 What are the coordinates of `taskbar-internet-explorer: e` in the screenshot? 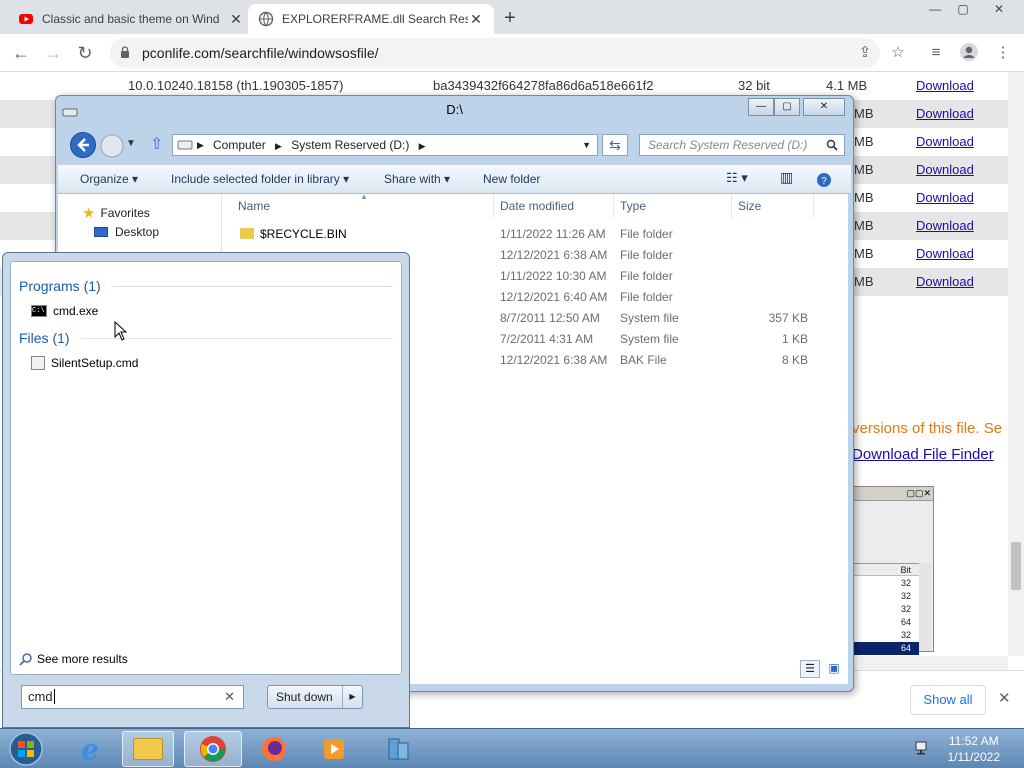 It's located at (90, 749).